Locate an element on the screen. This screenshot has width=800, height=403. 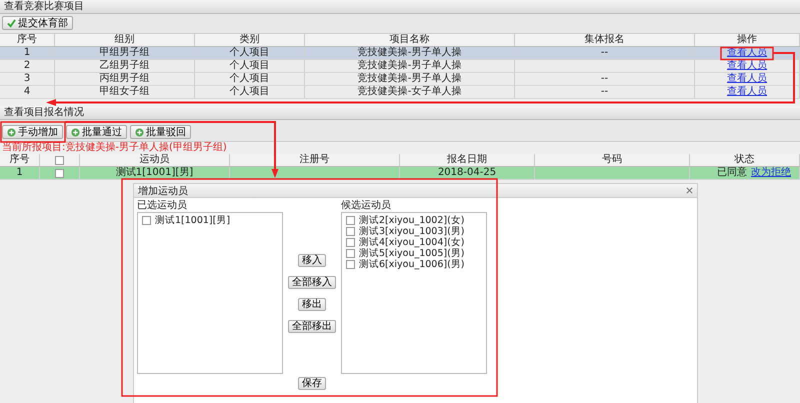
table-cell: 丙组男子组 is located at coordinates (125, 79).